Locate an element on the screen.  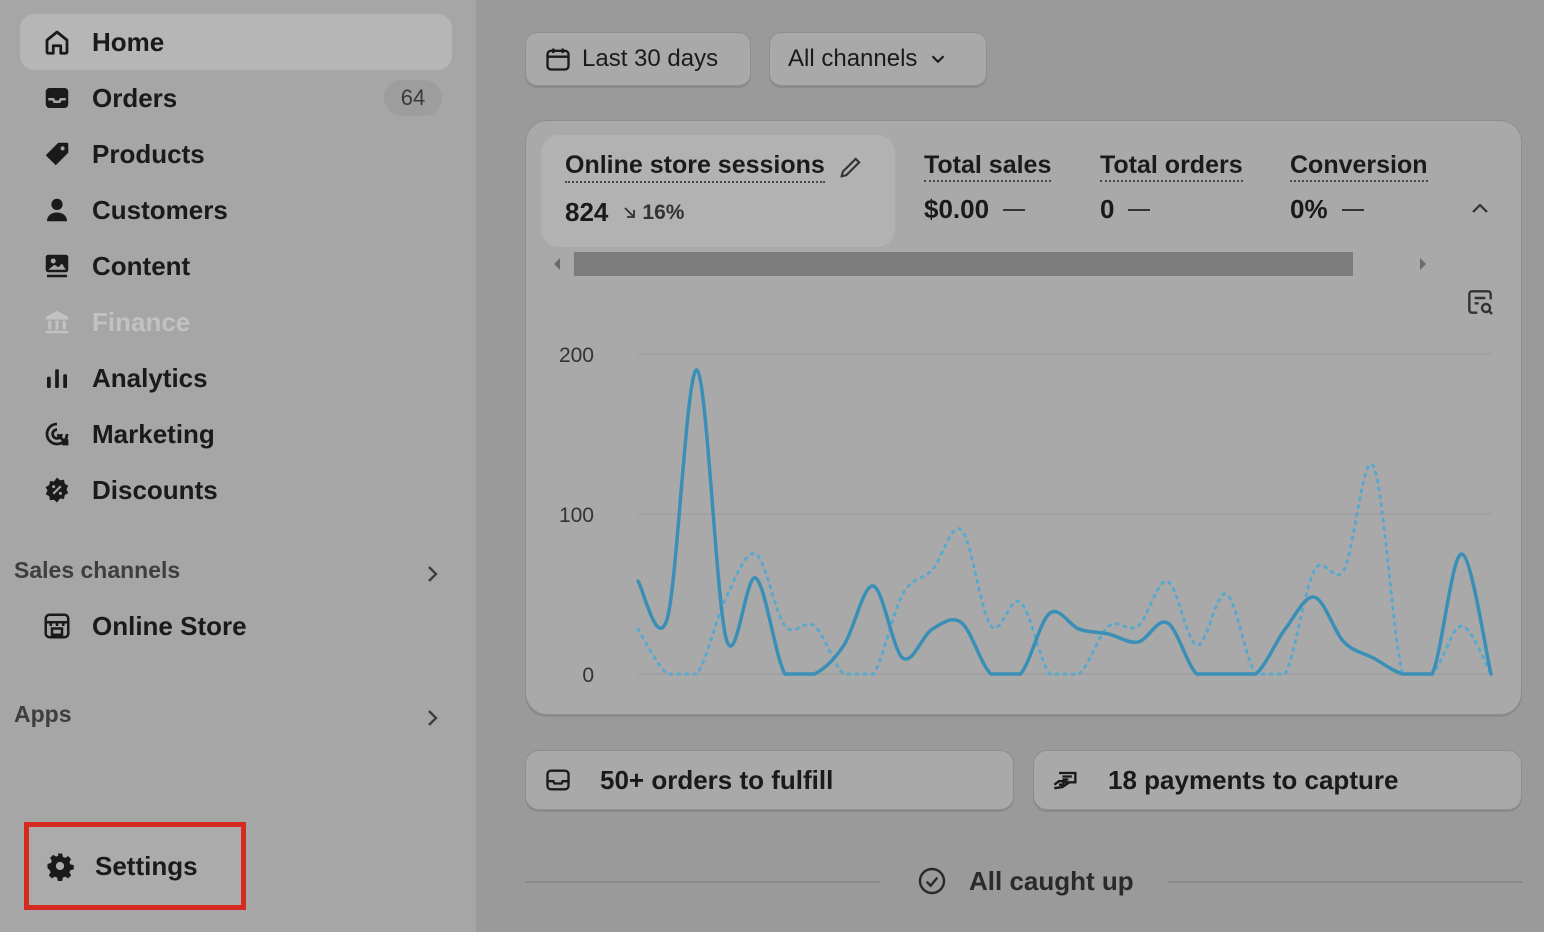
metric-sessions: Online store sessions 824 16% is located at coordinates (715, 189).